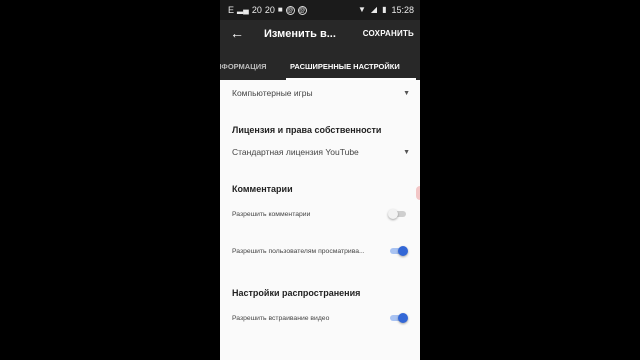 The width and height of the screenshot is (640, 360). I want to click on status-right-icons: ▼ ◢ ▮ 15:28, so click(386, 10).